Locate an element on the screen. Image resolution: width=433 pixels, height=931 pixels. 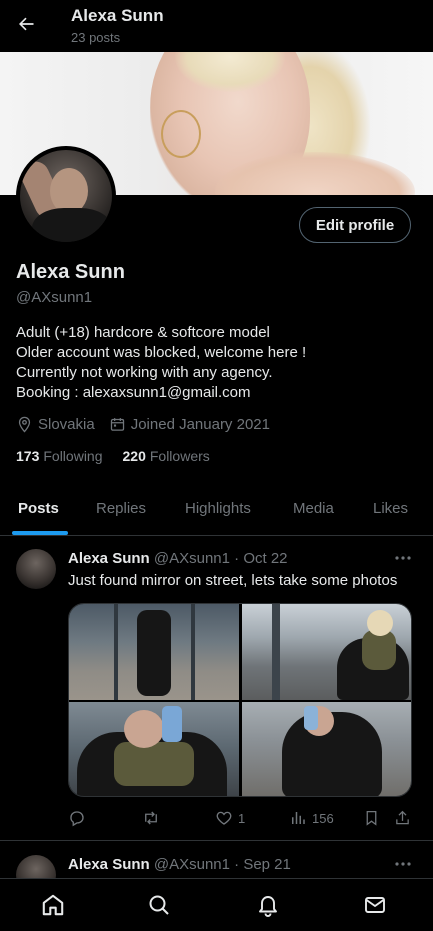
profile-location: Slovakia is located at coordinates (66, 424).